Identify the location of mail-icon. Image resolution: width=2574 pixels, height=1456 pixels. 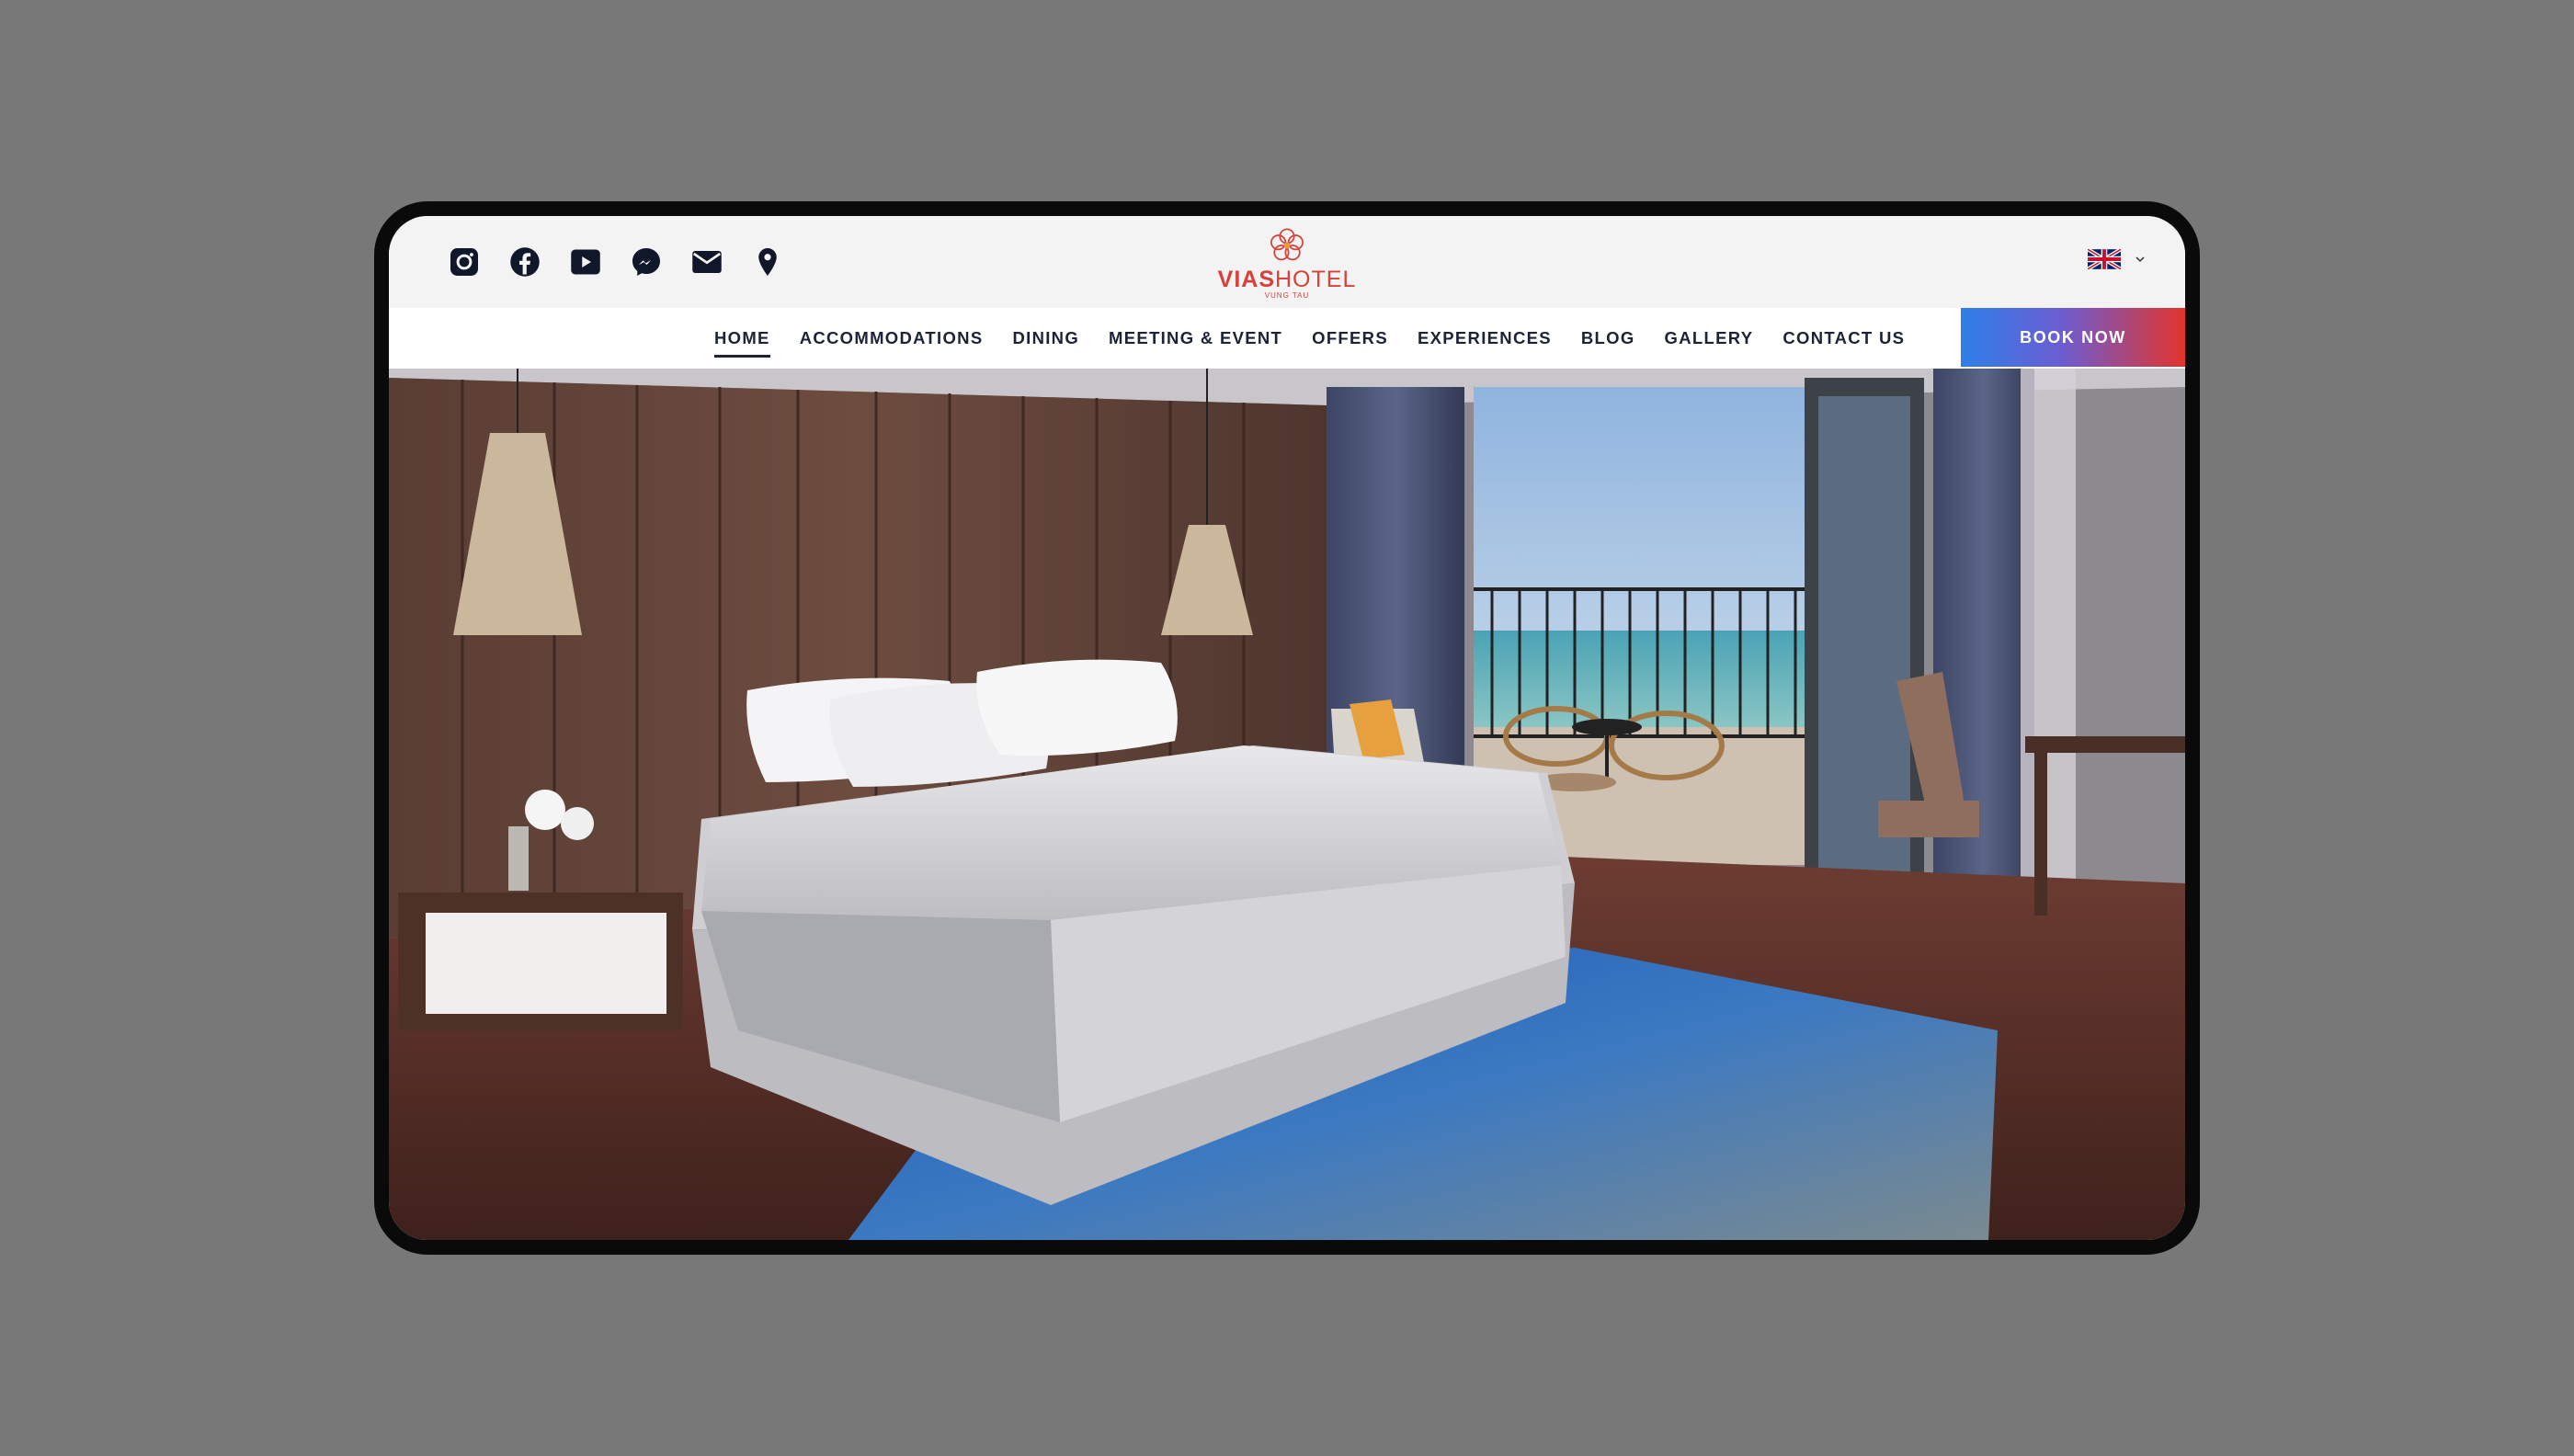
(706, 262).